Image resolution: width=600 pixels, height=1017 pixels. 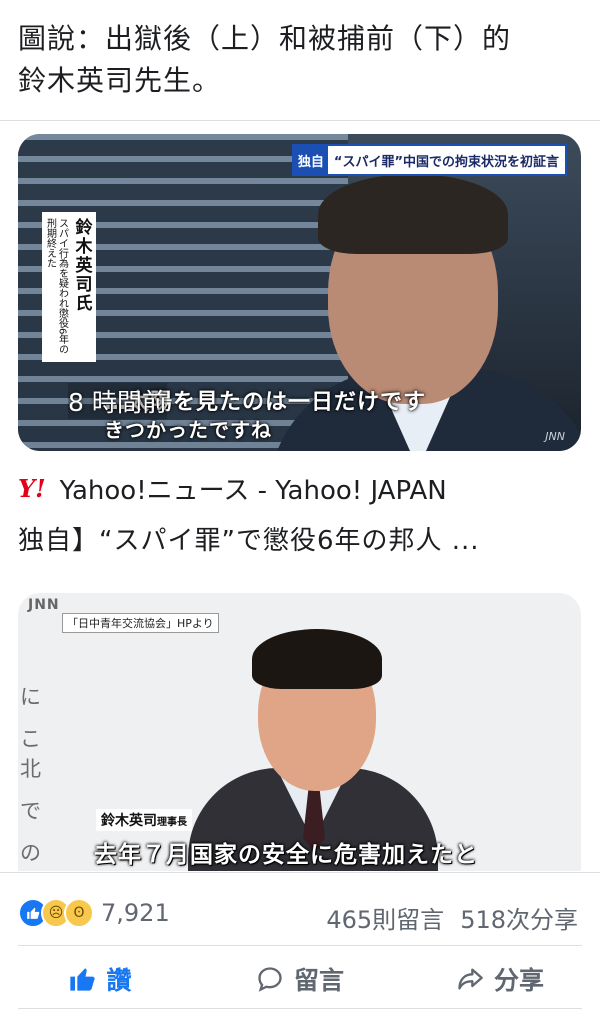 I want to click on share-button: 分享, so click(x=500, y=979).